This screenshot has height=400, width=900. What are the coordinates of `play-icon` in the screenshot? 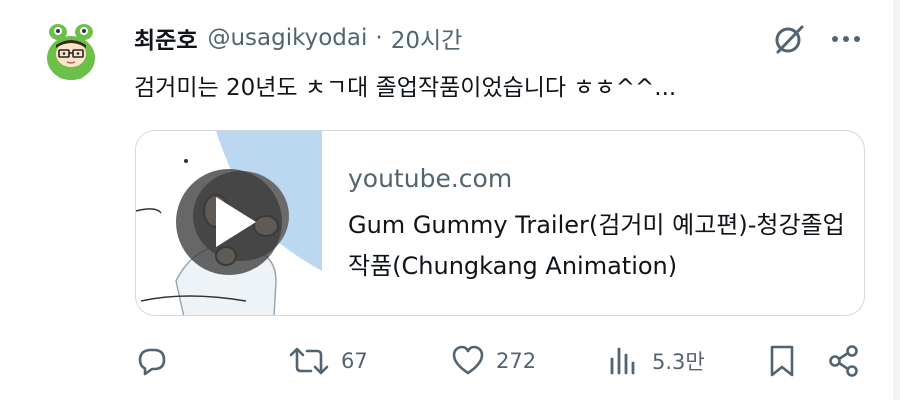 It's located at (229, 222).